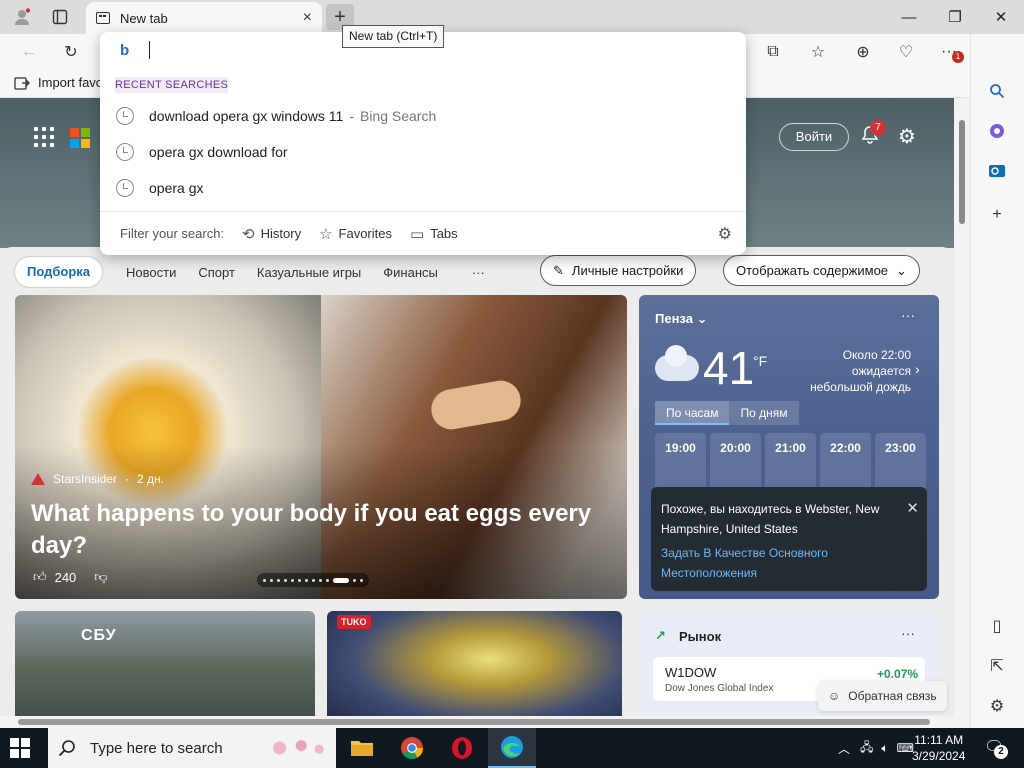  I want to click on like-count: 240, so click(65, 577).